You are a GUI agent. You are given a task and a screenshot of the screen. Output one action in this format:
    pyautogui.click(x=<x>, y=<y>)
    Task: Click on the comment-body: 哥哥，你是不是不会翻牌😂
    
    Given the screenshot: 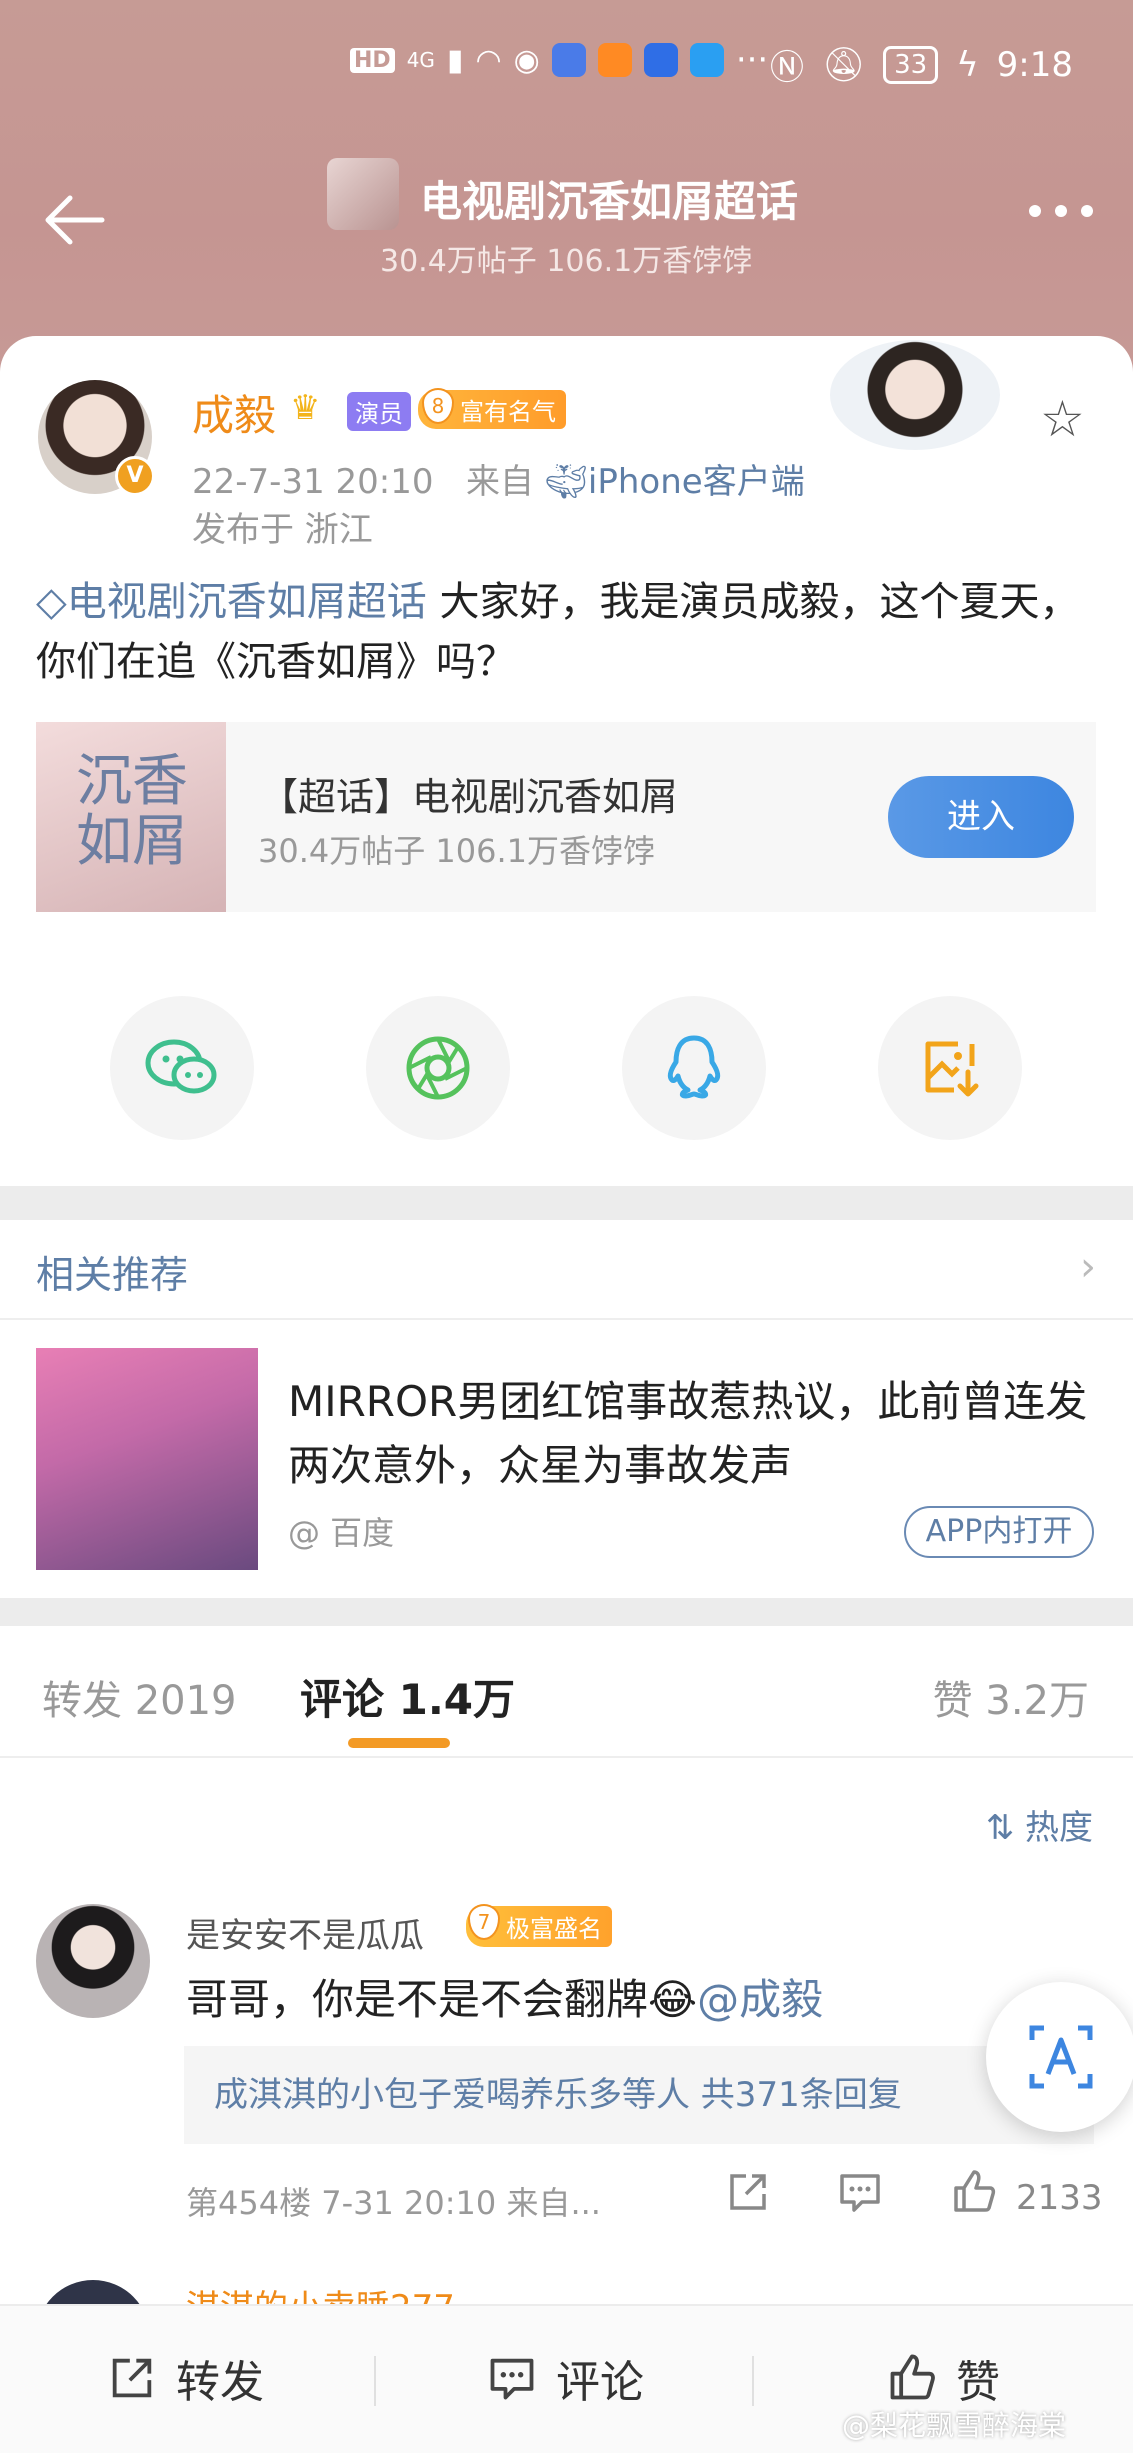 What is the action you would take?
    pyautogui.click(x=442, y=1999)
    